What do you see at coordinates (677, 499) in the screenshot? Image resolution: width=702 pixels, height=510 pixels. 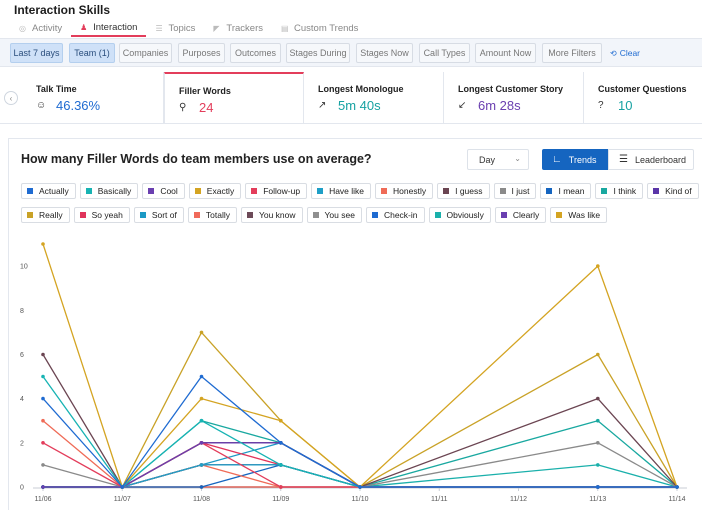 I see `x-tick-label: 11/14` at bounding box center [677, 499].